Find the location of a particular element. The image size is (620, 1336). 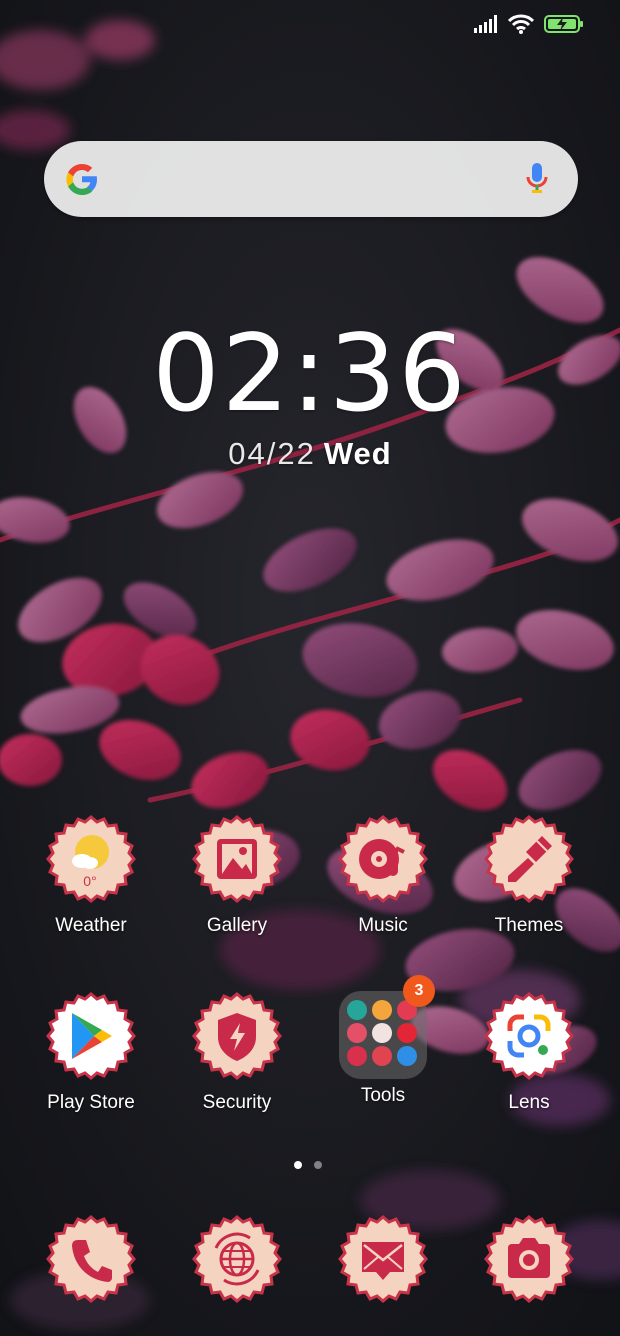

app-gallery: Gallery is located at coordinates (237, 875).